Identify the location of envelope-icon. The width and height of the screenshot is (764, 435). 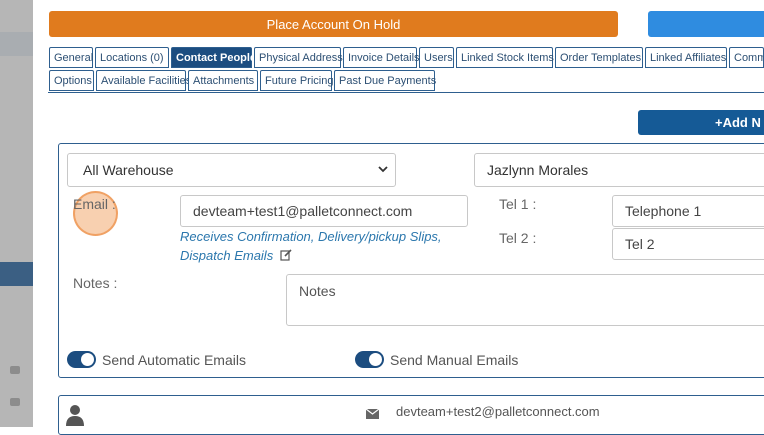
(372, 415).